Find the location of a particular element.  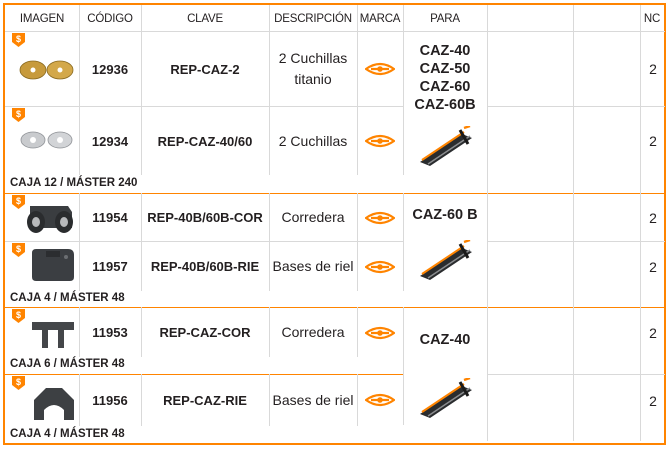

codigo-cell: 11956 is located at coordinates (110, 400).